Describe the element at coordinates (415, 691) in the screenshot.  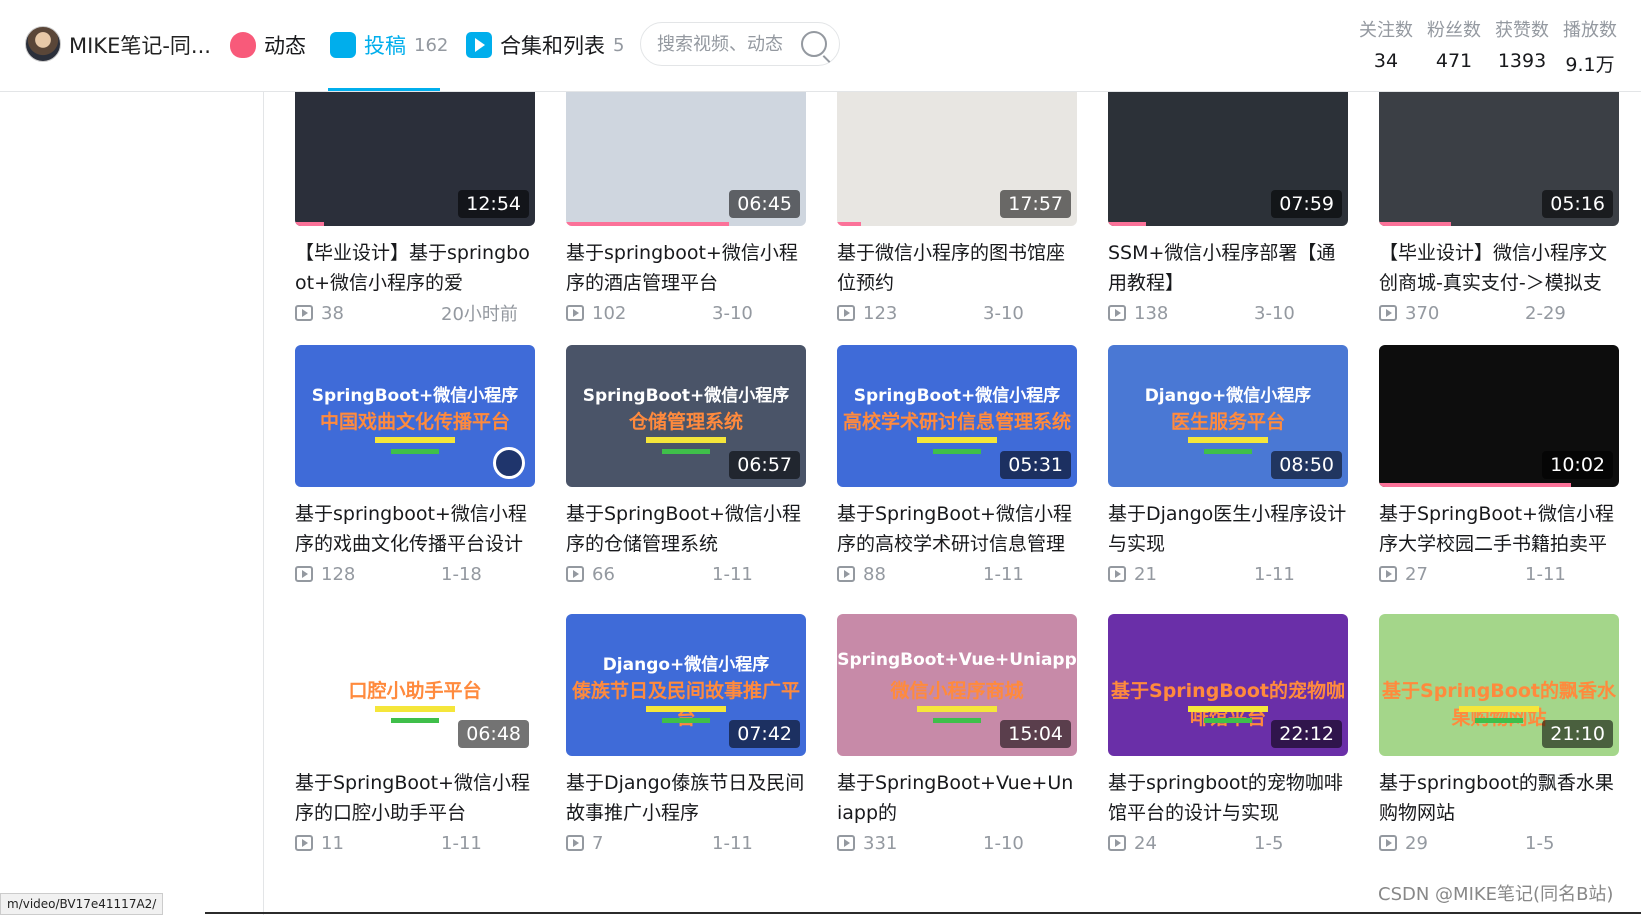
I see `thumbnail-subtext: 口腔小助手平台` at that location.